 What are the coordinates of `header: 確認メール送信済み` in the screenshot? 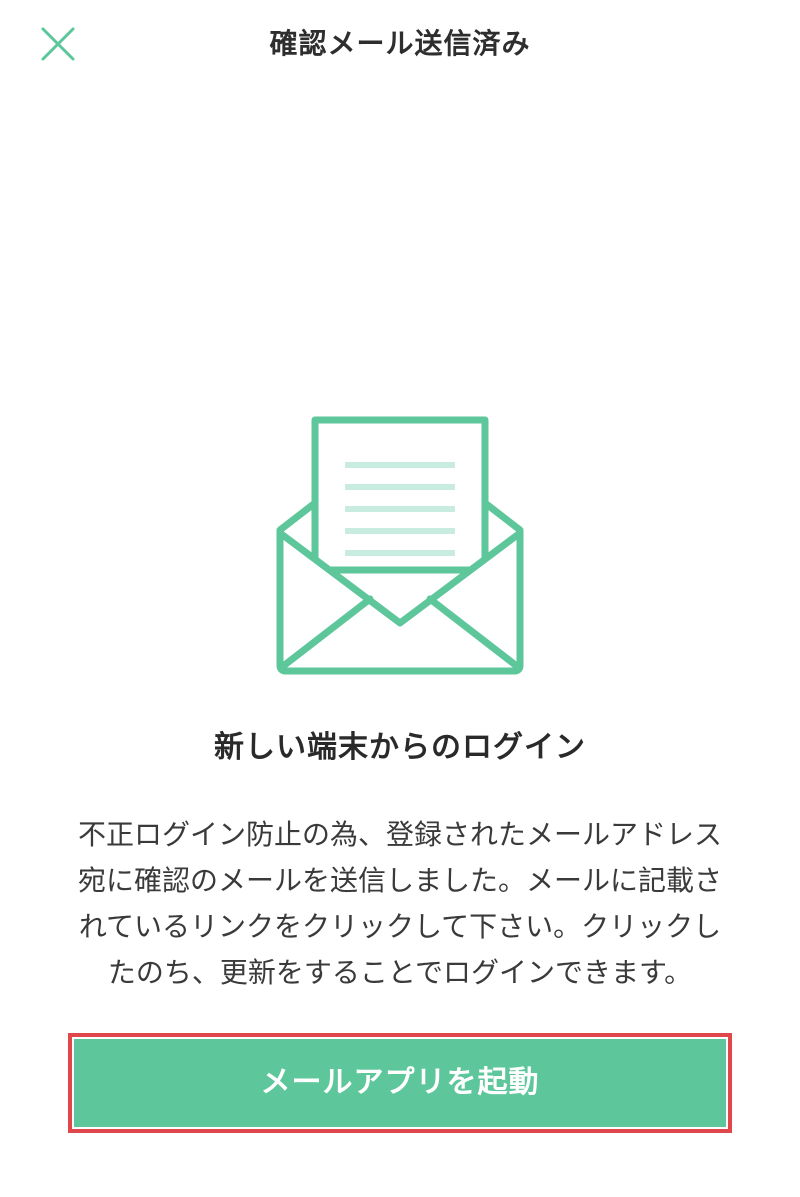 It's located at (400, 45).